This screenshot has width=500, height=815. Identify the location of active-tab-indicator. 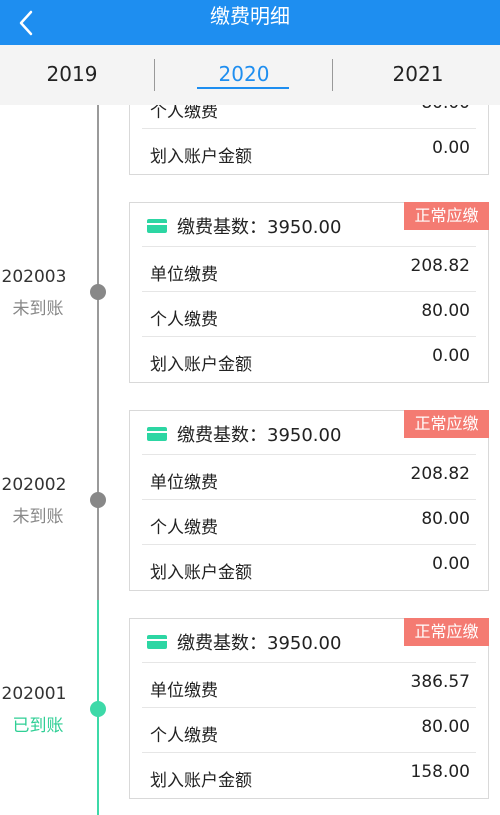
(243, 88).